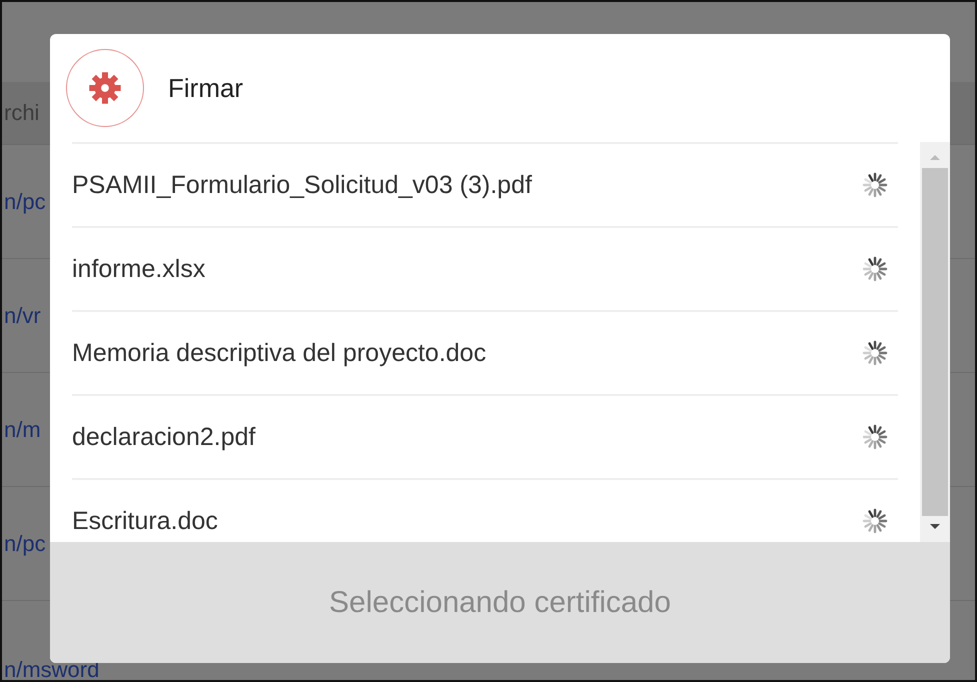 Image resolution: width=977 pixels, height=682 pixels. What do you see at coordinates (22, 429) in the screenshot?
I see `table-link: n/m` at bounding box center [22, 429].